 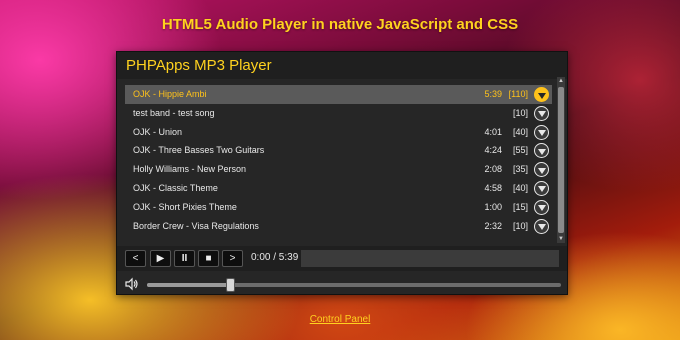 What do you see at coordinates (338, 226) in the screenshot?
I see `playlist-track: Border Crew - Visa Regulations 2:32 [10]` at bounding box center [338, 226].